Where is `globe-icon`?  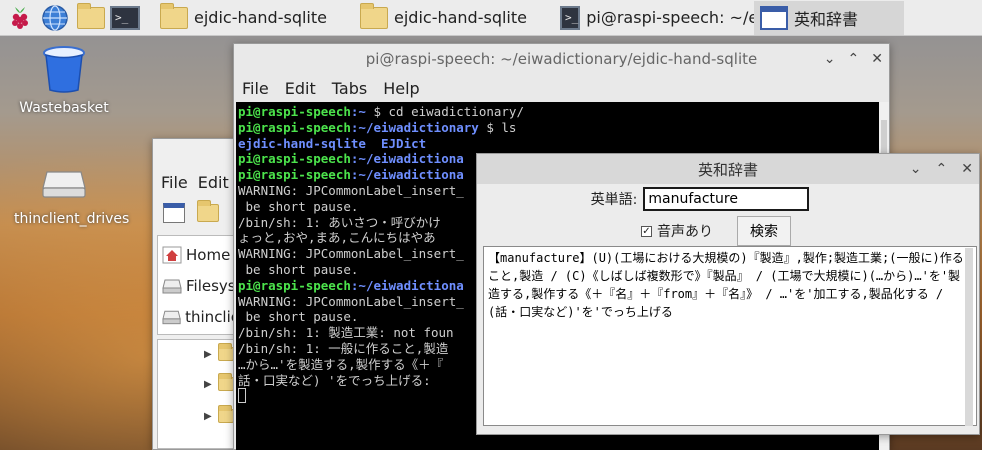
globe-icon is located at coordinates (55, 17).